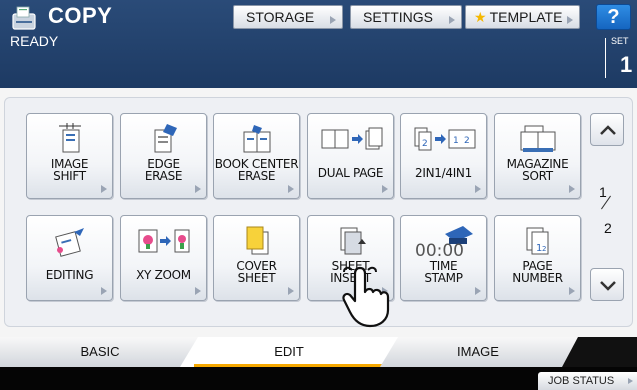 Image resolution: width=637 pixels, height=390 pixels. I want to click on set-count: 1, so click(626, 64).